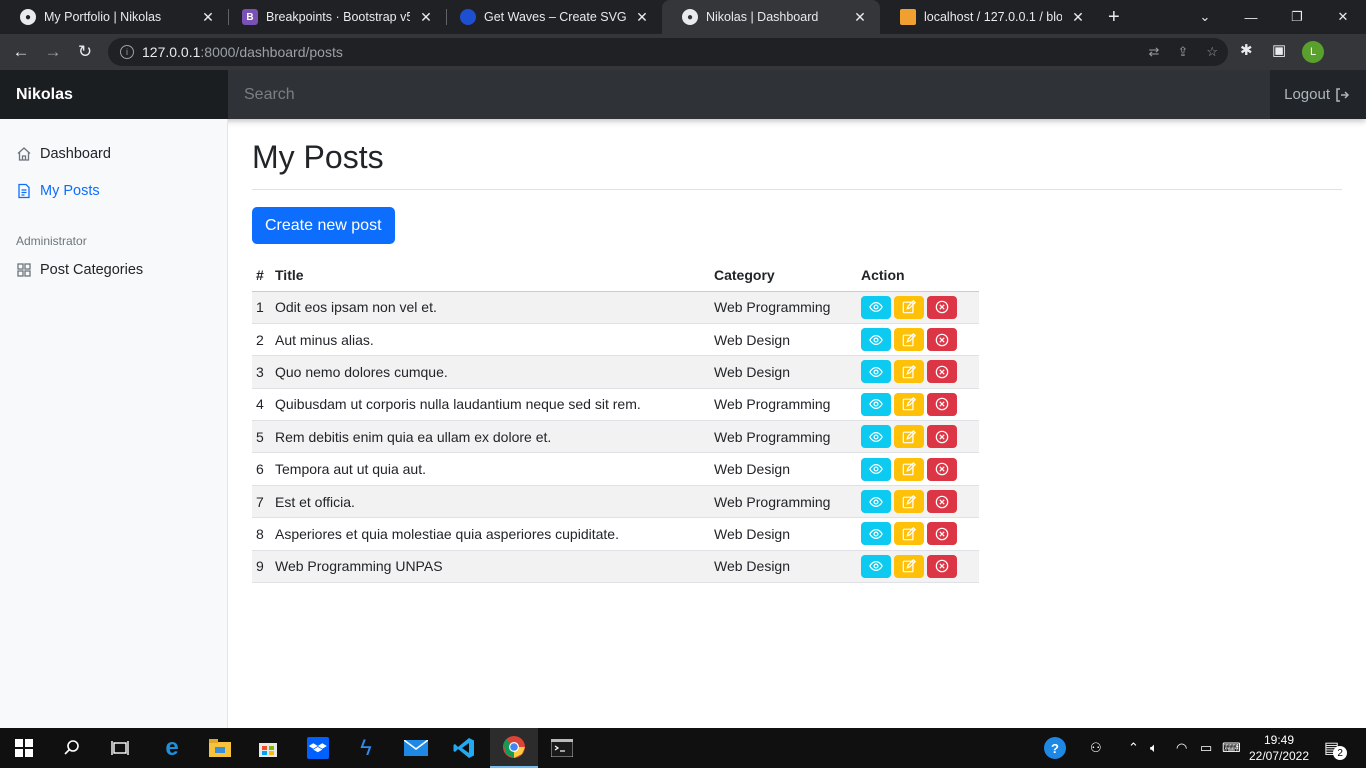 The image size is (1366, 768). What do you see at coordinates (783, 567) in the screenshot?
I see `post-category: Web Design` at bounding box center [783, 567].